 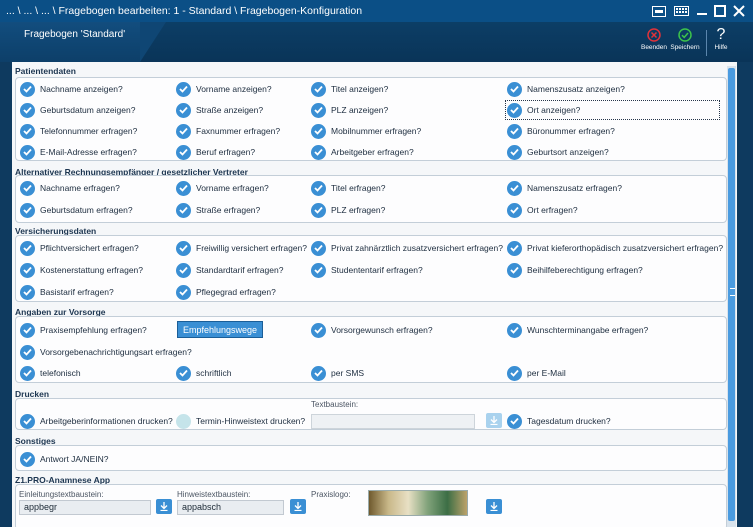 I want to click on checkbox: Straße anzeigen?, so click(x=219, y=110).